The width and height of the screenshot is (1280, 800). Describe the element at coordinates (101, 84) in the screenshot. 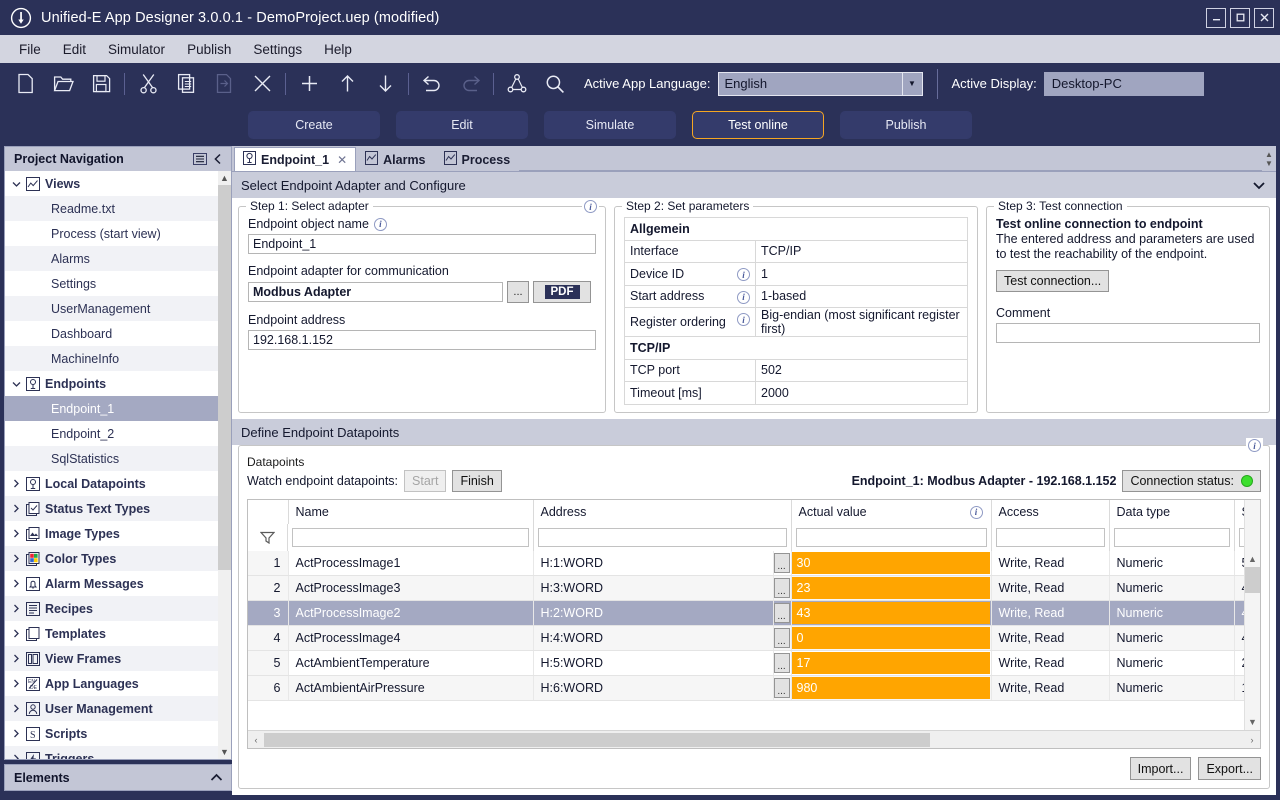

I see `save-icon` at that location.